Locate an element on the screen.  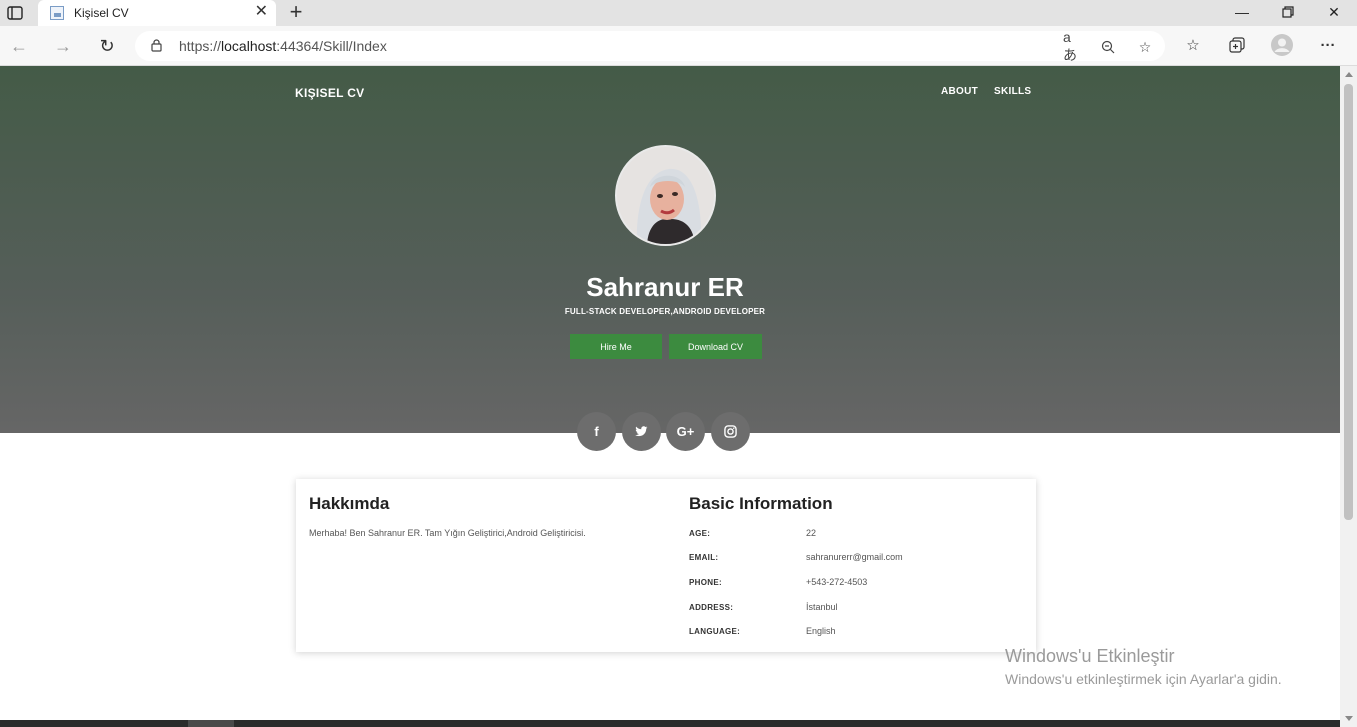
restore-icon is located at coordinates (1288, 12).